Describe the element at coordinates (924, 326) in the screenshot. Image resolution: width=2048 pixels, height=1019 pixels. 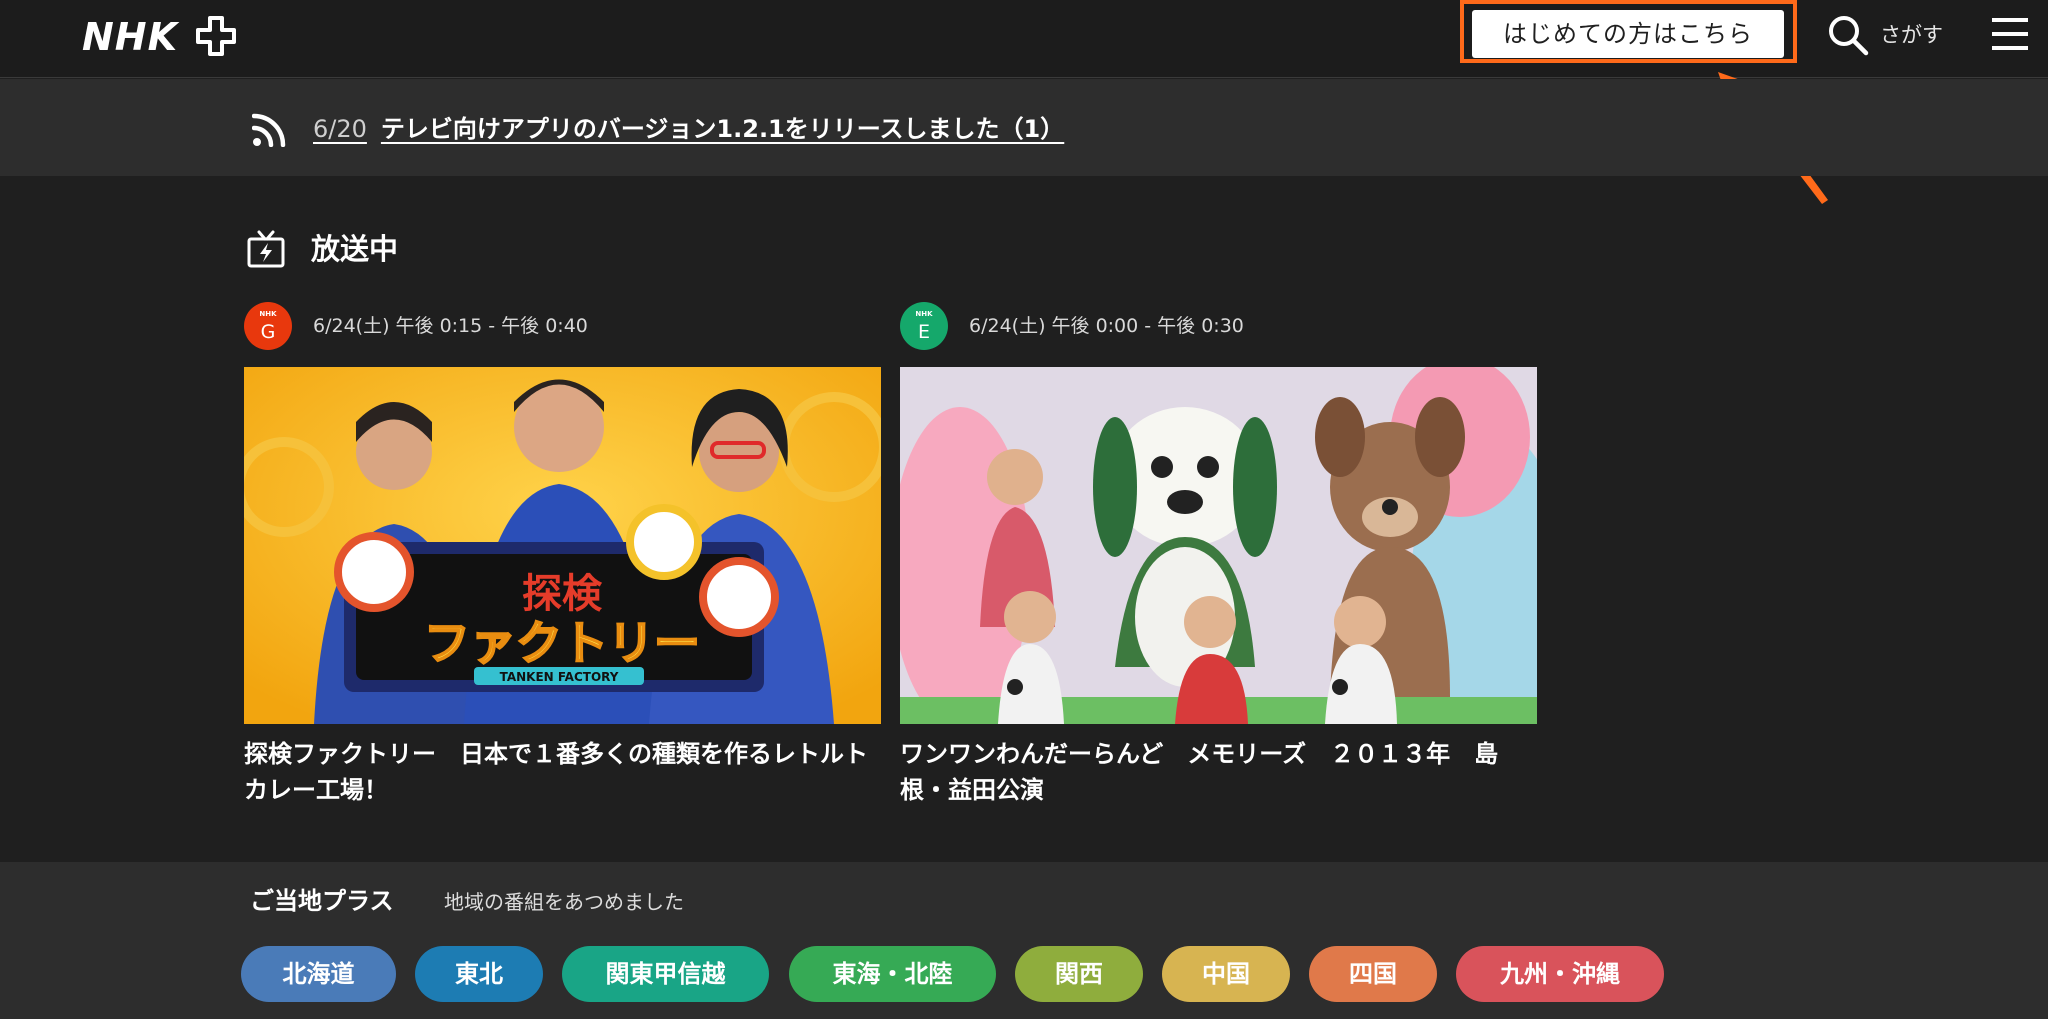
I see `channel-badge-e: NHK E` at that location.